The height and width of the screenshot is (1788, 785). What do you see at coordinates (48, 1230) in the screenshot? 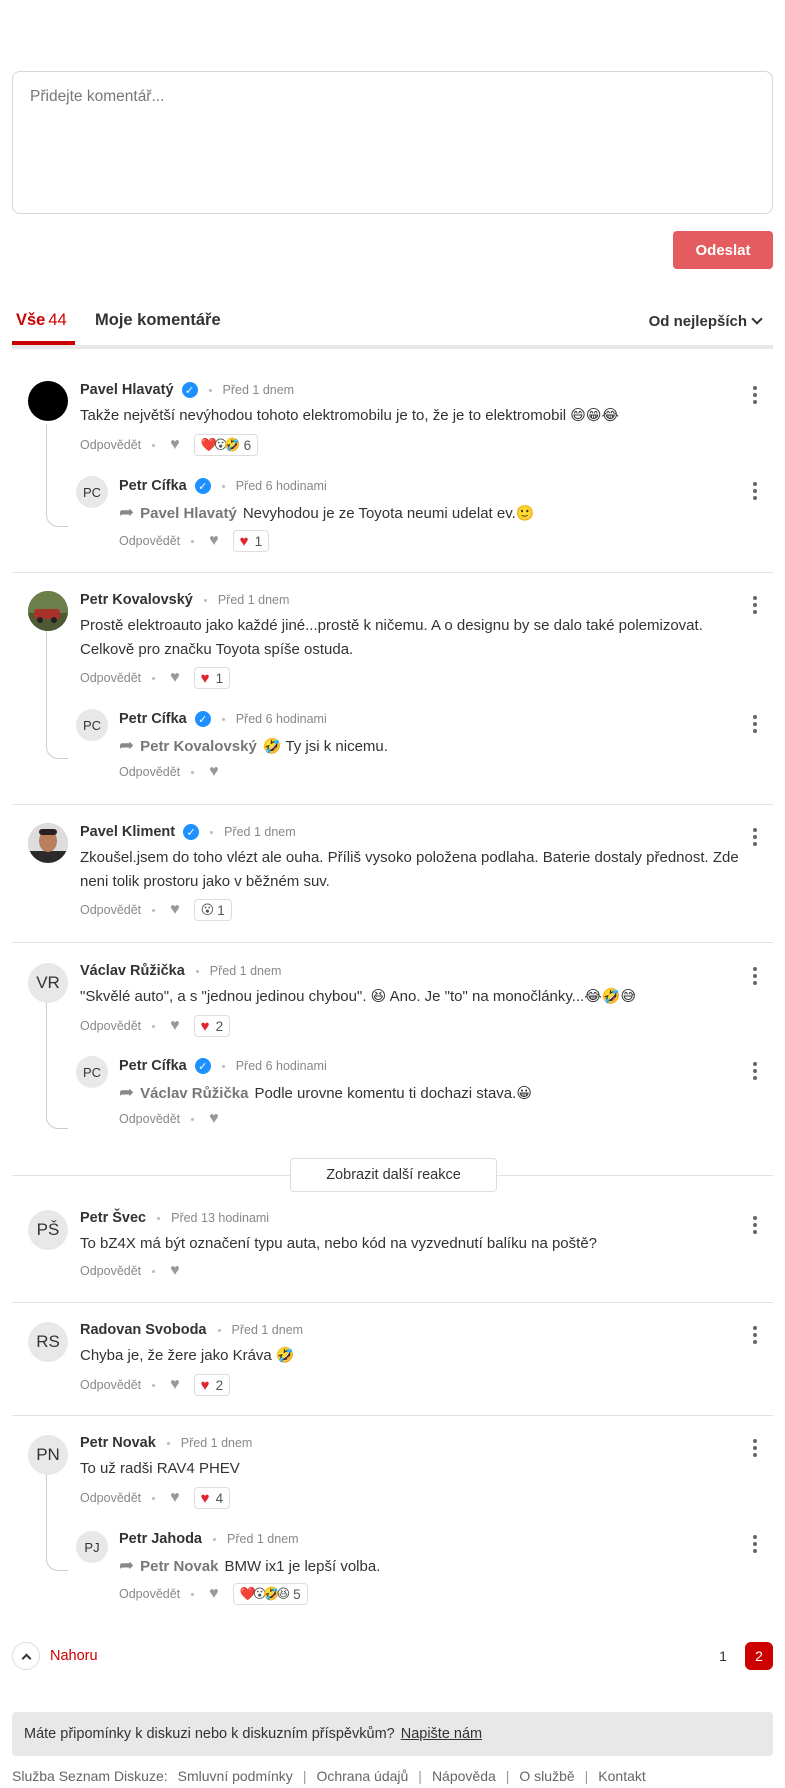
I see `avatar: PŠ` at bounding box center [48, 1230].